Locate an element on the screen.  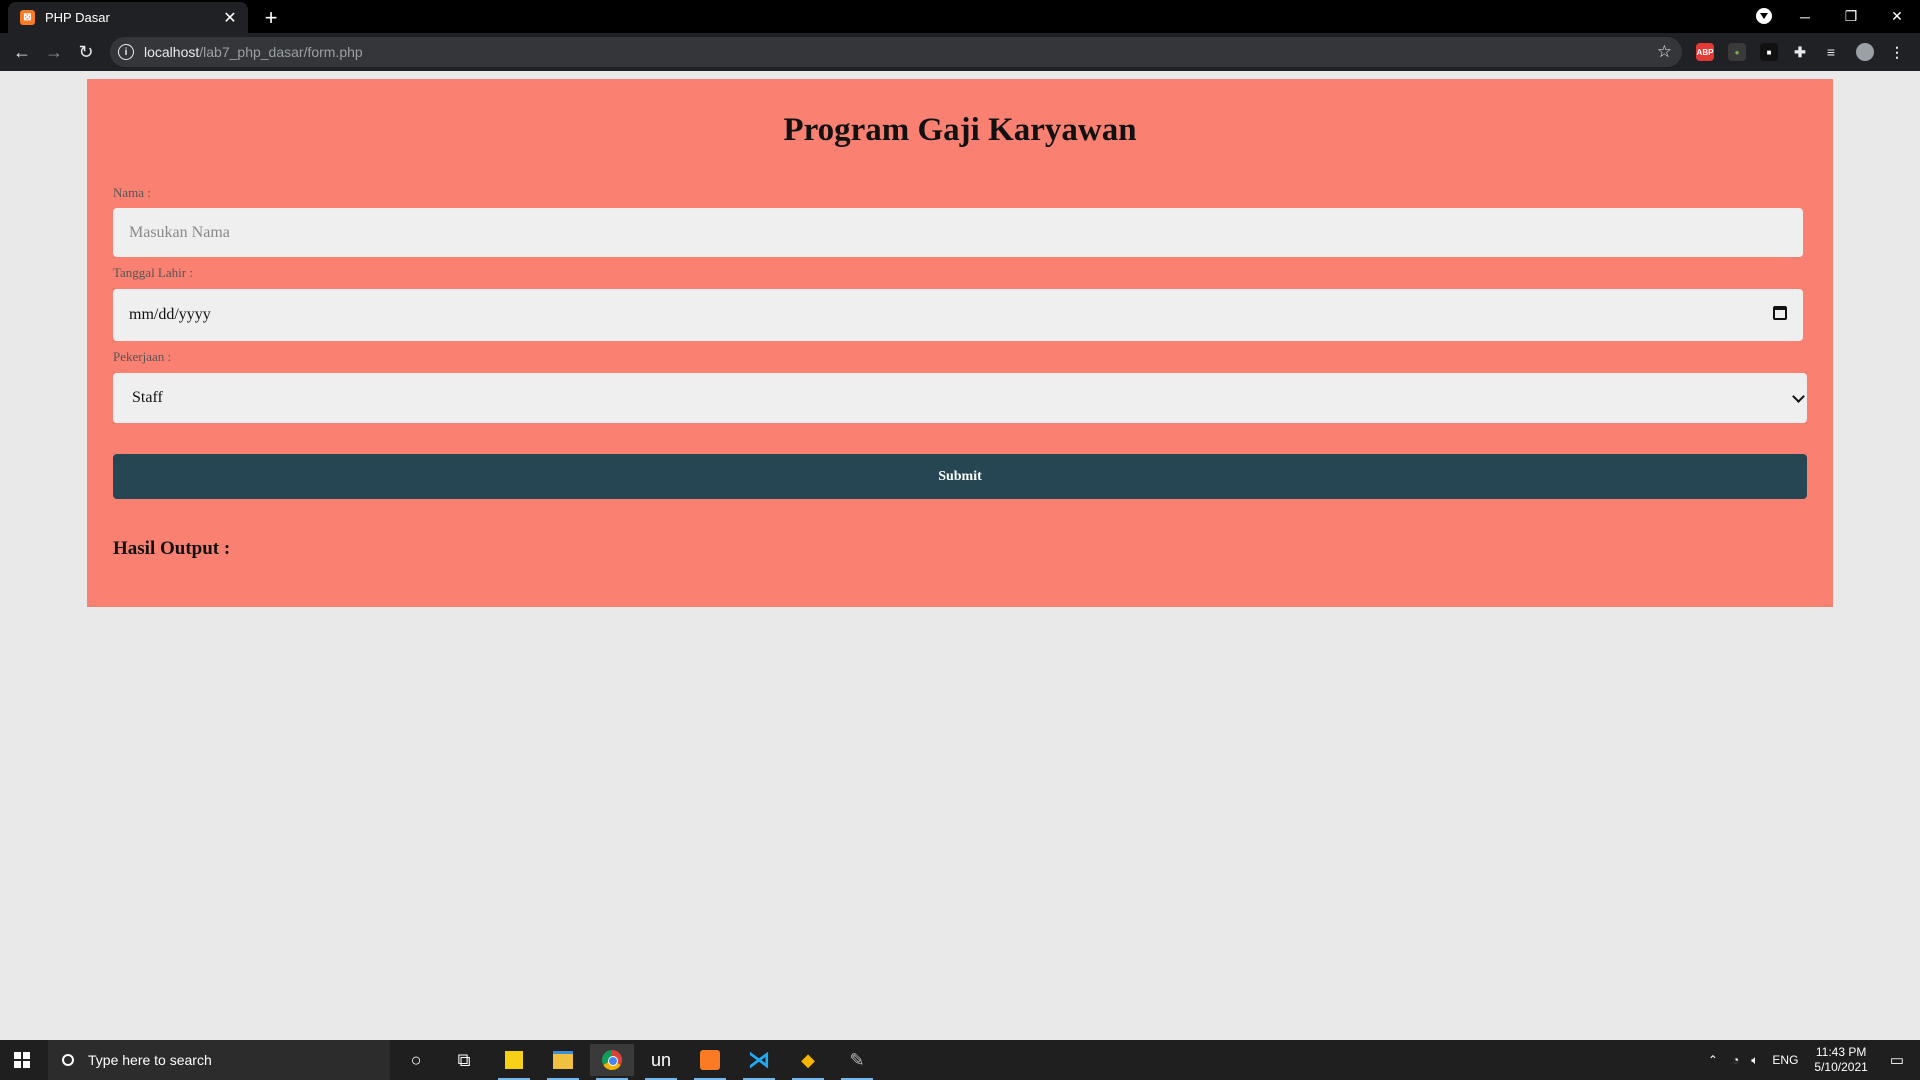
menu-icon: ⋮ is located at coordinates (1897, 52).